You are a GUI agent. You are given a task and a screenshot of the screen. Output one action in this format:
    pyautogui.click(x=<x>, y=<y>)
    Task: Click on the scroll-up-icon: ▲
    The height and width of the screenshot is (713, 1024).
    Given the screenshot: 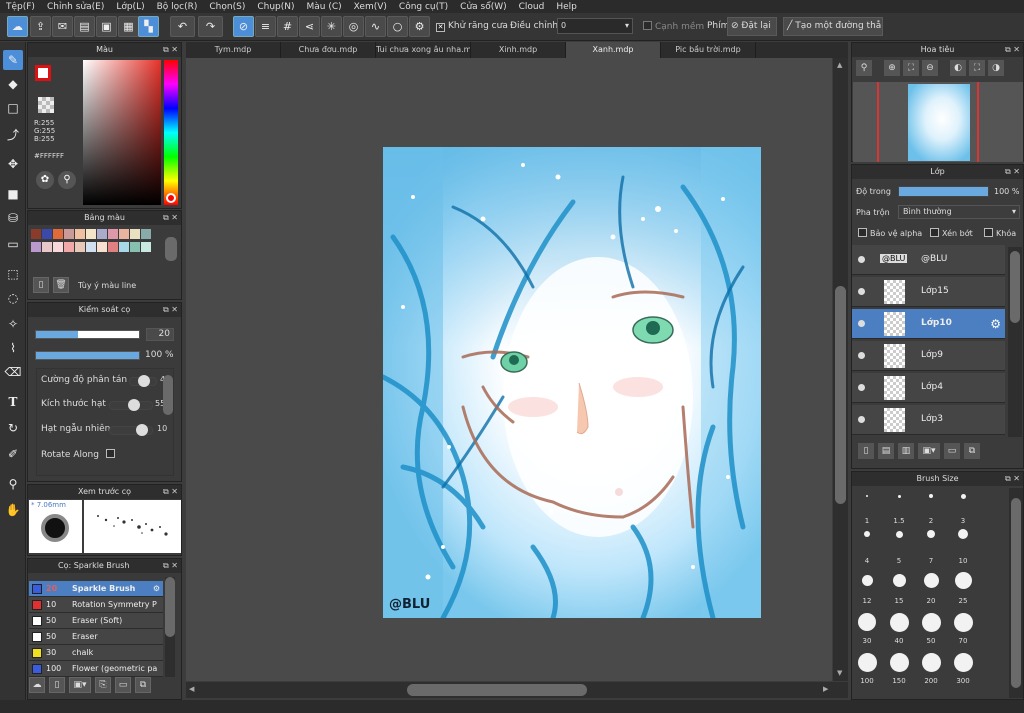 What is the action you would take?
    pyautogui.click(x=839, y=65)
    